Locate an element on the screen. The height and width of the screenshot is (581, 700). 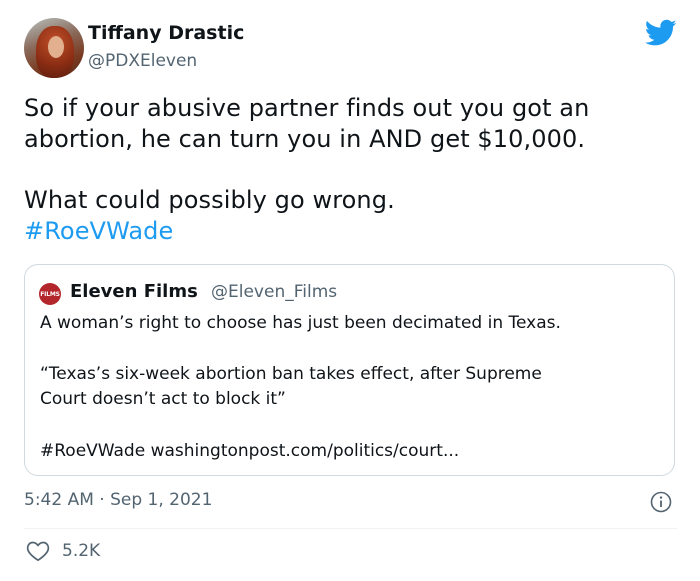
quoted-author-handle: @Eleven_Films is located at coordinates (274, 292).